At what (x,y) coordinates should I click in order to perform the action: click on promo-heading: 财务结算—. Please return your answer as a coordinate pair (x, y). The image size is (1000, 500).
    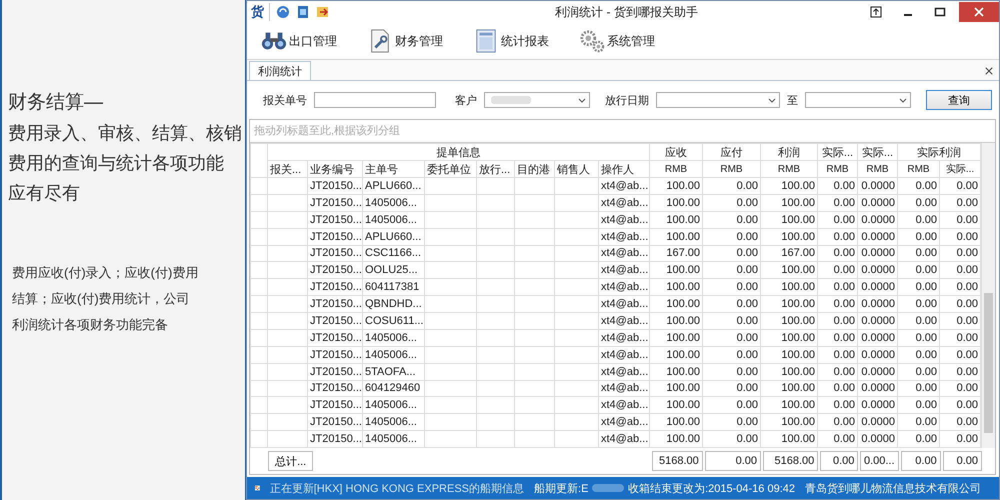
    Looking at the image, I should click on (56, 103).